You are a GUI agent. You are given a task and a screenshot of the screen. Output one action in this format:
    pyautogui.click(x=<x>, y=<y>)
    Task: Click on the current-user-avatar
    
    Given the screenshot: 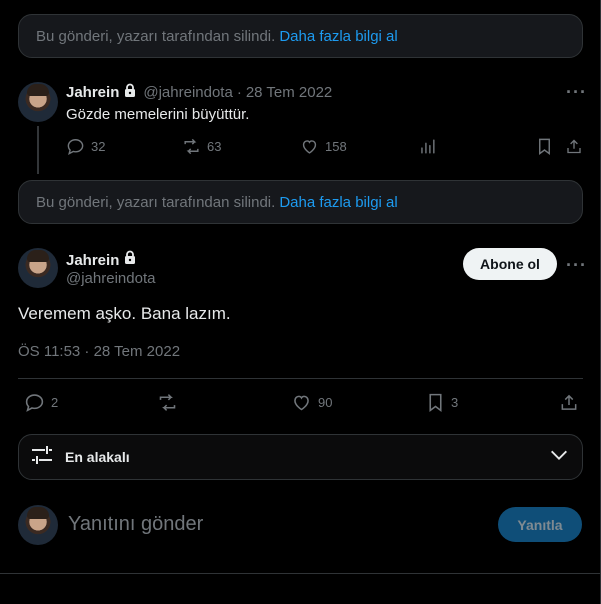 What is the action you would take?
    pyautogui.click(x=38, y=525)
    